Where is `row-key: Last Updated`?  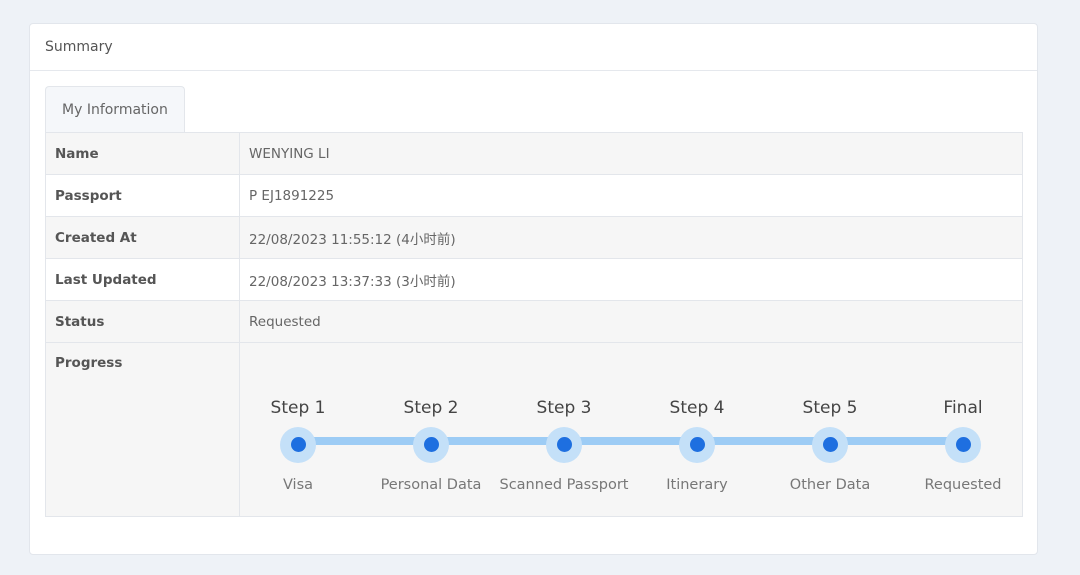
row-key: Last Updated is located at coordinates (142, 279).